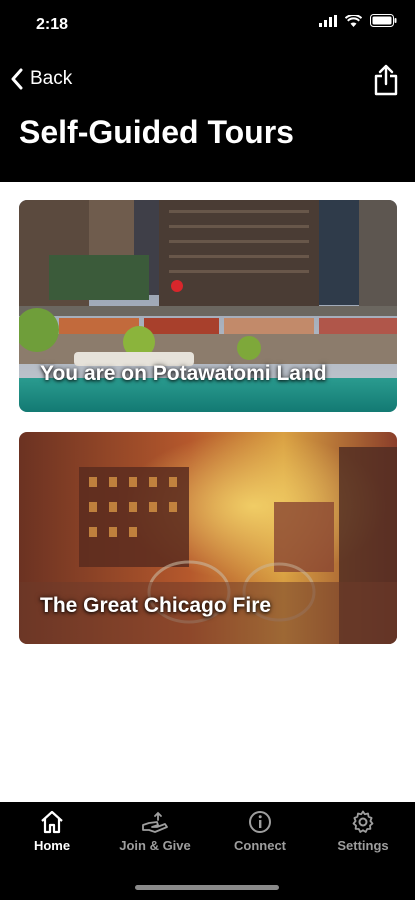 Image resolution: width=415 pixels, height=900 pixels. I want to click on share-icon, so click(386, 80).